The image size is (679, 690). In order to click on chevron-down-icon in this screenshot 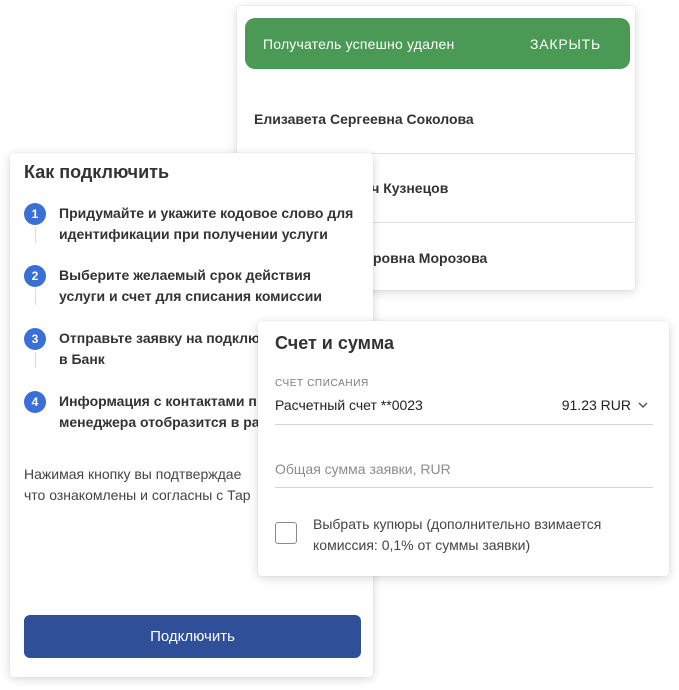, I will do `click(643, 405)`.